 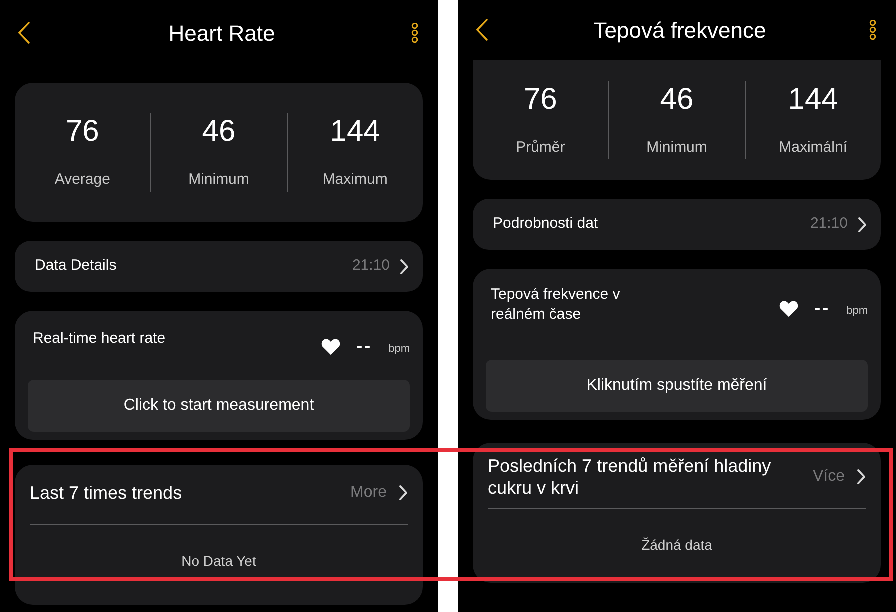 I want to click on more-link: Více, so click(x=839, y=477).